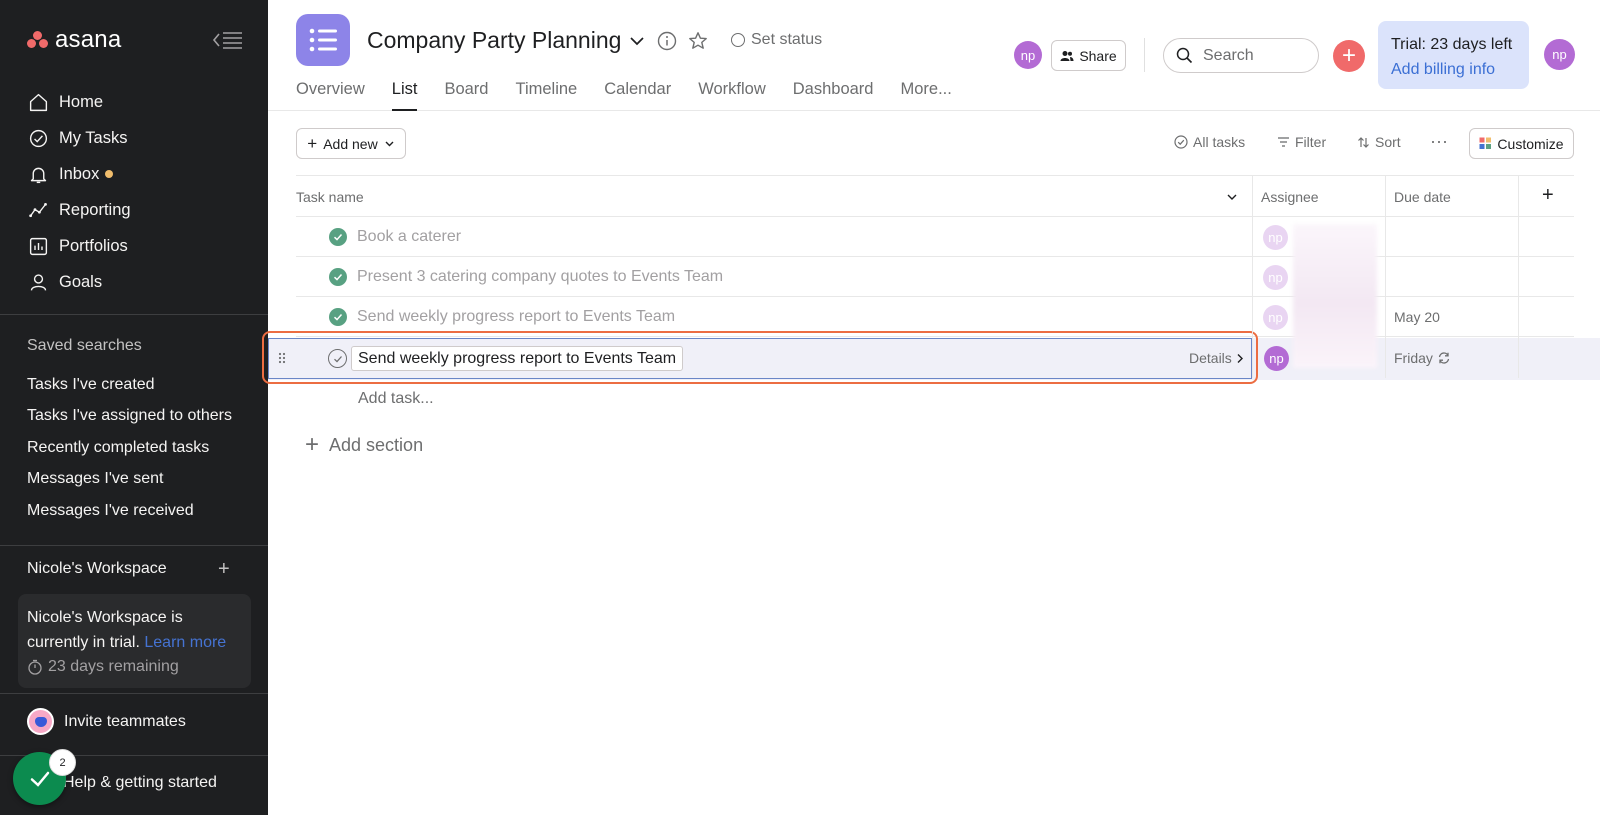 The width and height of the screenshot is (1600, 815). I want to click on customize-button: Customize, so click(1521, 143).